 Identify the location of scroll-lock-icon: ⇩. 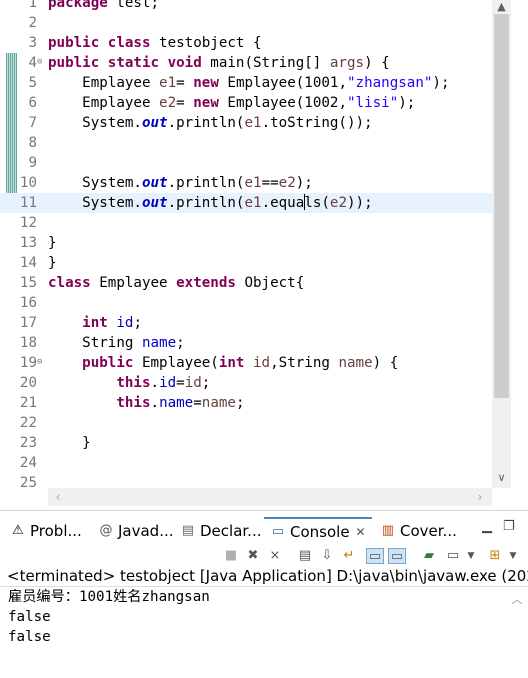
(327, 556).